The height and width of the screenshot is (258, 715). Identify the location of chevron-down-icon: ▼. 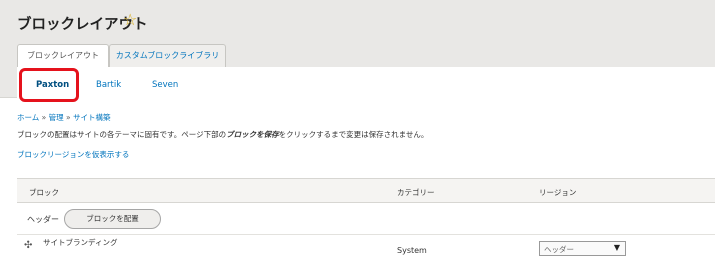
(616, 247).